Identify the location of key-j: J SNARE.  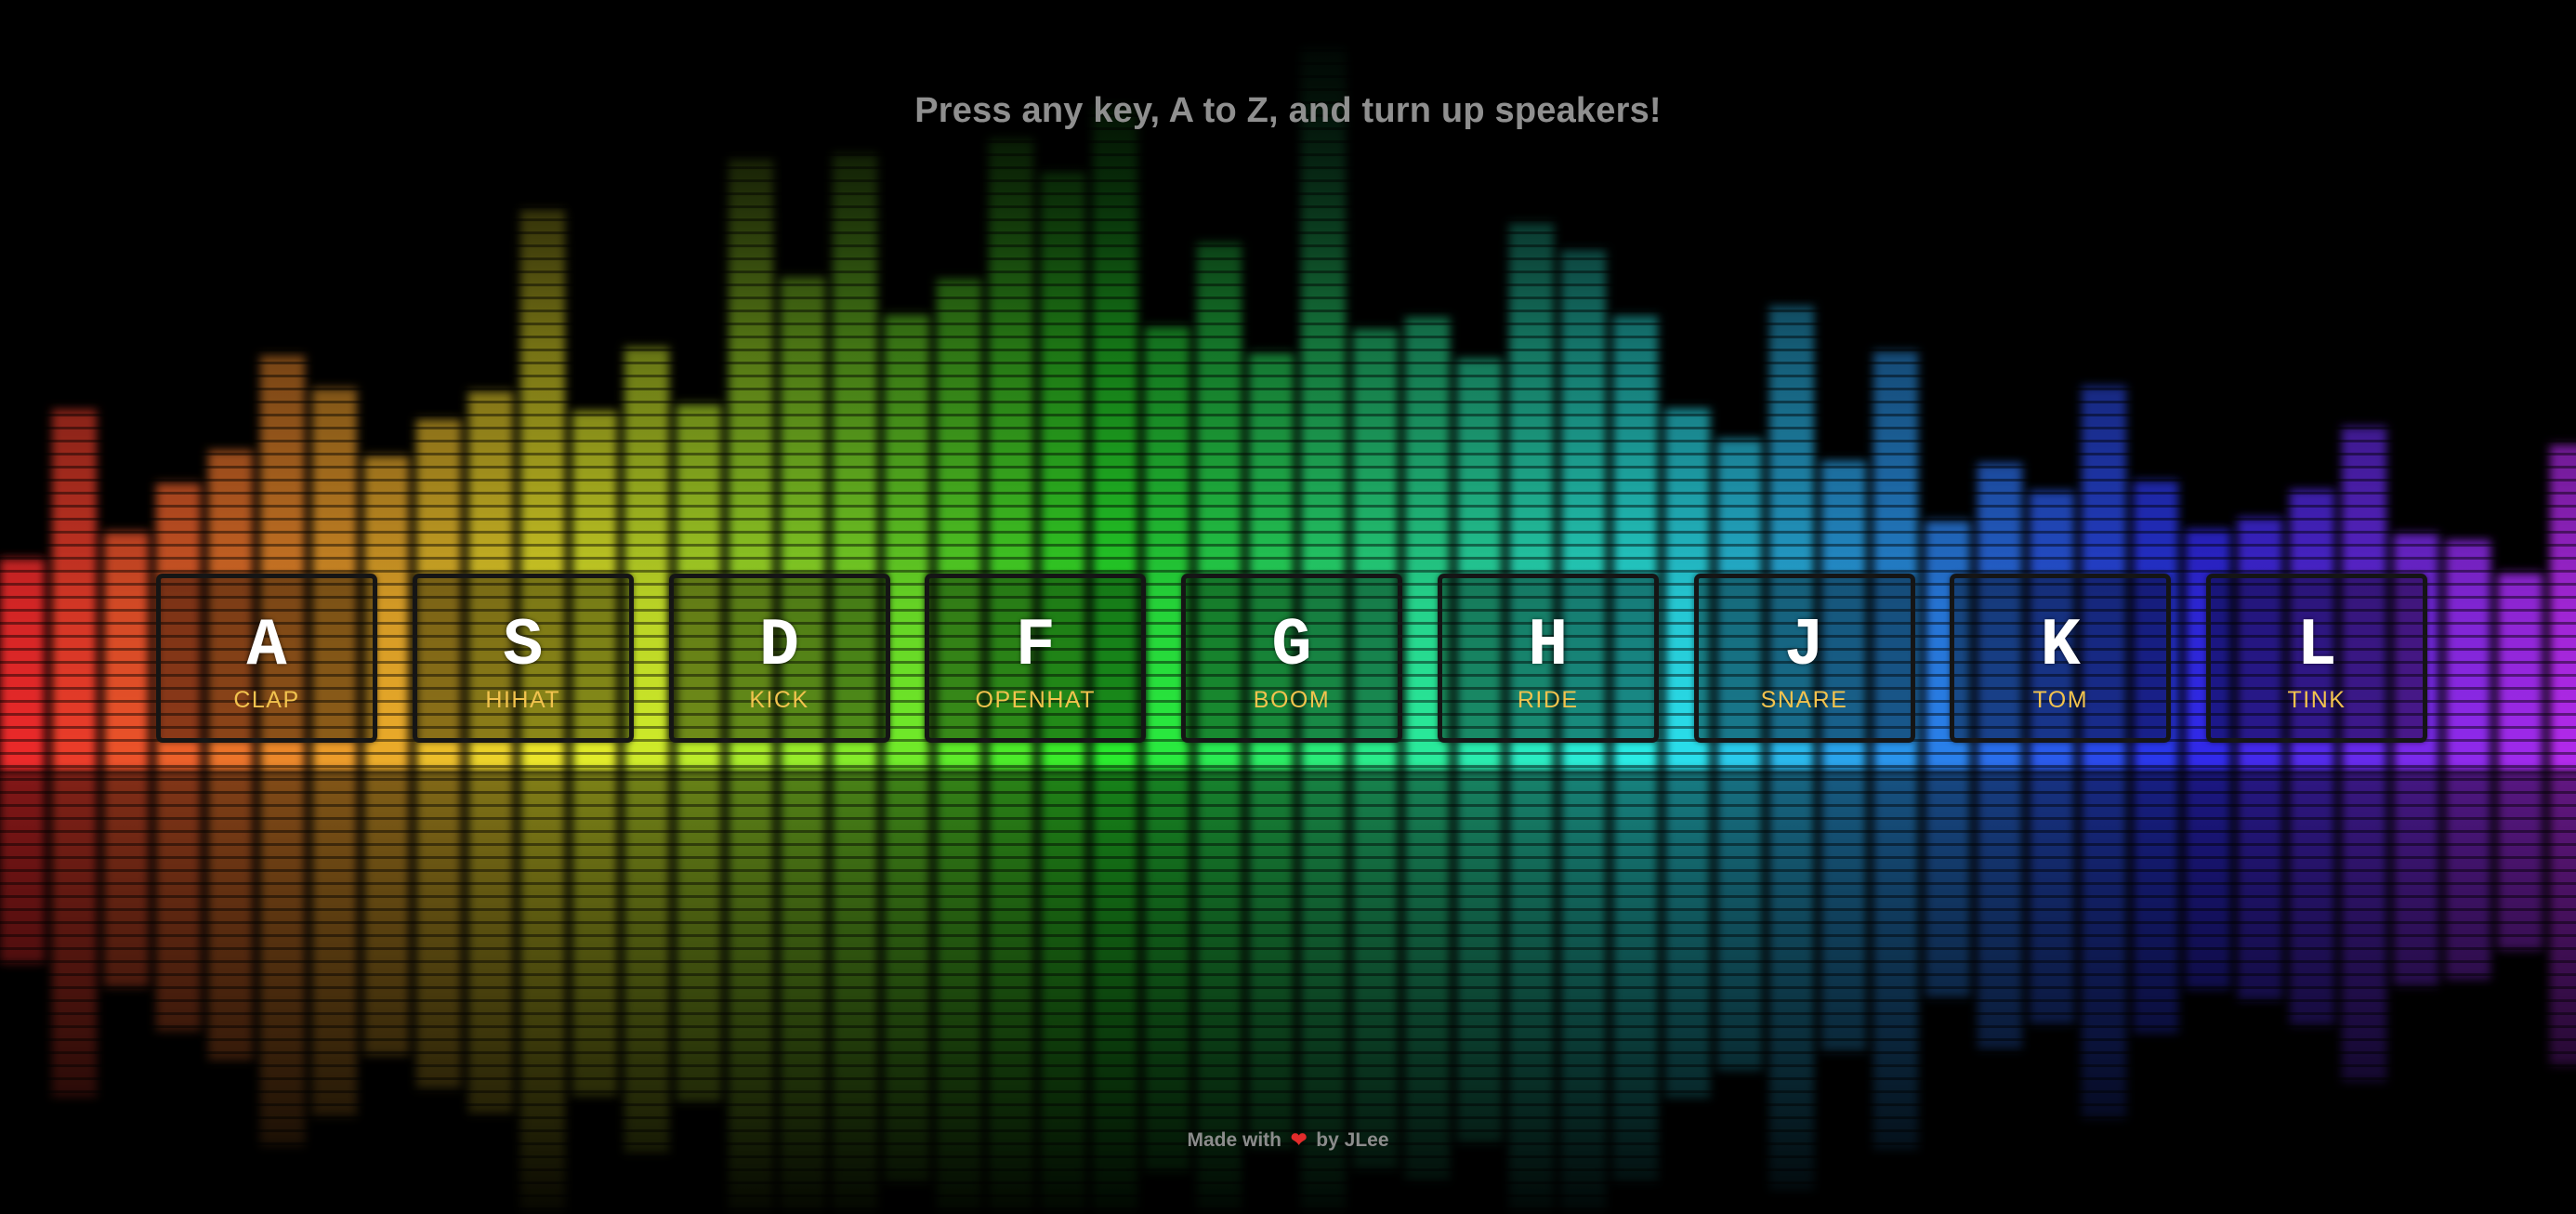
(1804, 659).